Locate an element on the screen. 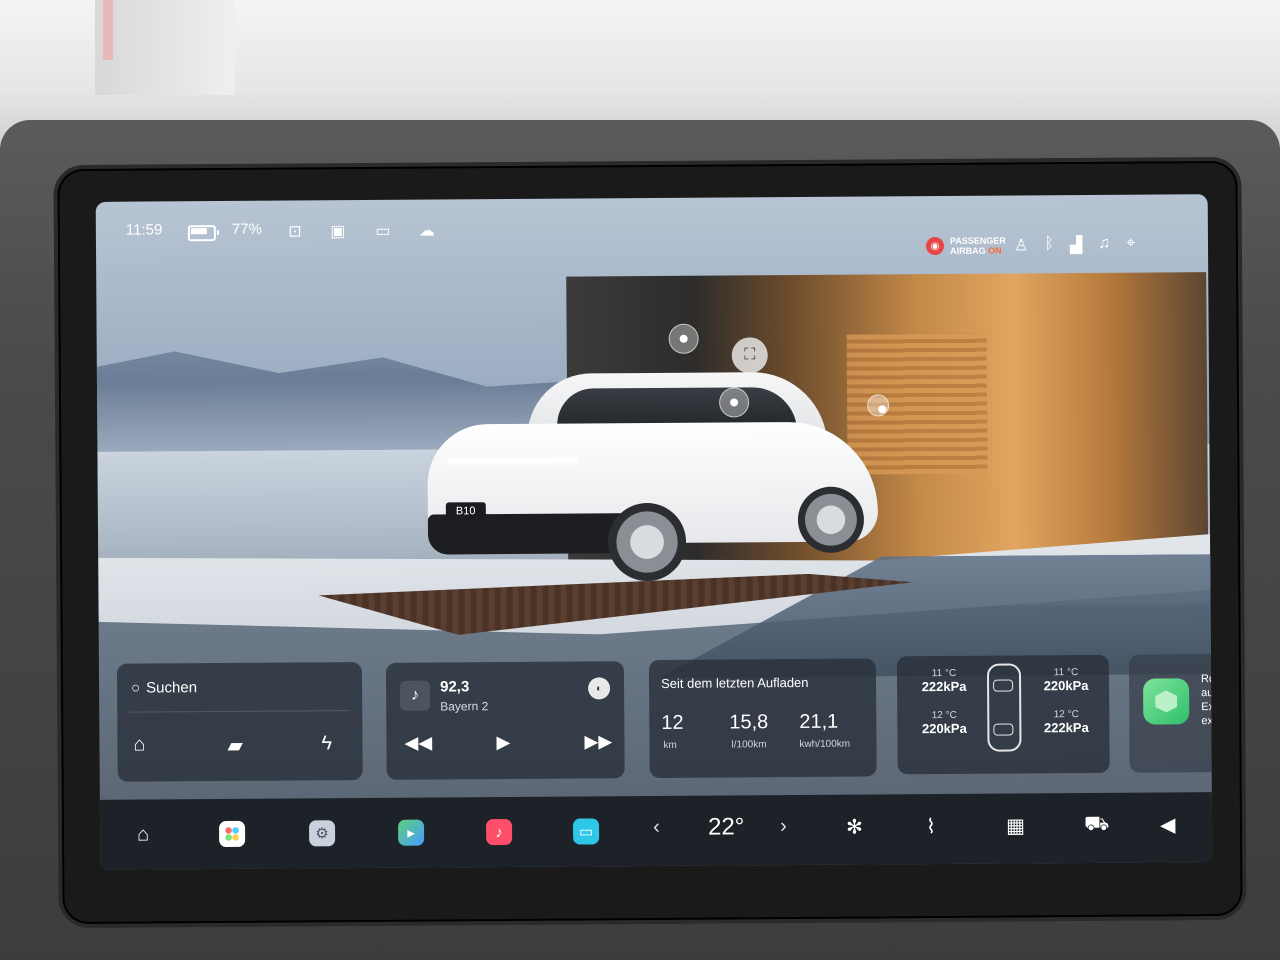 The width and height of the screenshot is (1280, 960). station-logo-icon: ◐ is located at coordinates (599, 688).